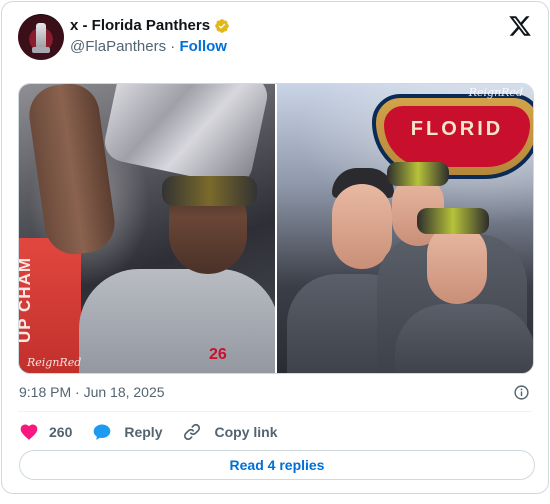  What do you see at coordinates (457, 264) in the screenshot?
I see `player-face-right` at bounding box center [457, 264].